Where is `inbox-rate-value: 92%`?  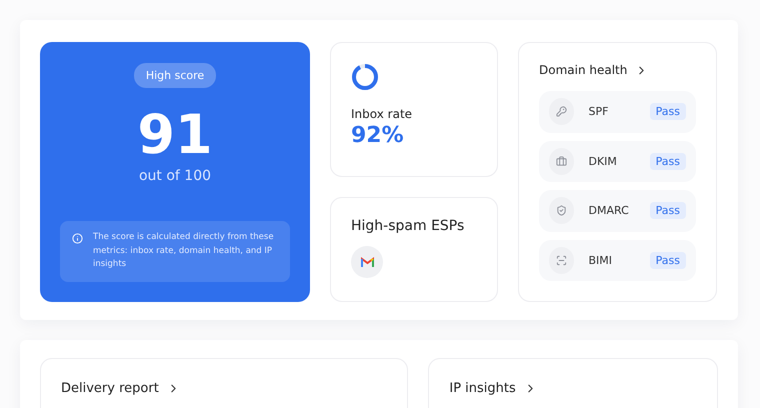
inbox-rate-value: 92% is located at coordinates (378, 135).